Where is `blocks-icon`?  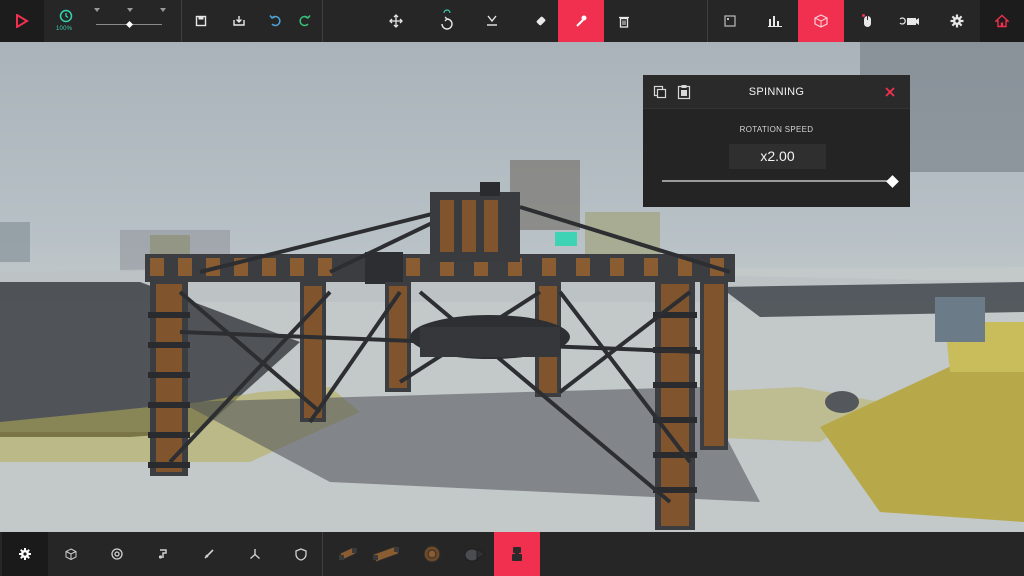 blocks-icon is located at coordinates (71, 554).